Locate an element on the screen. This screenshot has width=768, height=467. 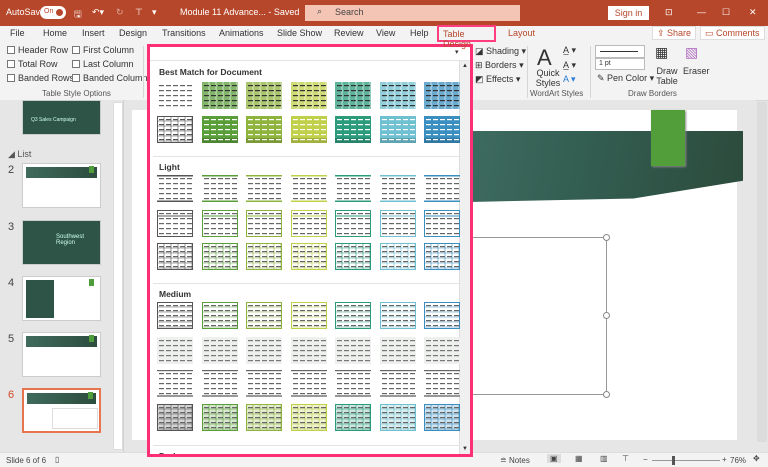
zoom-out-button: − is located at coordinates (645, 459).